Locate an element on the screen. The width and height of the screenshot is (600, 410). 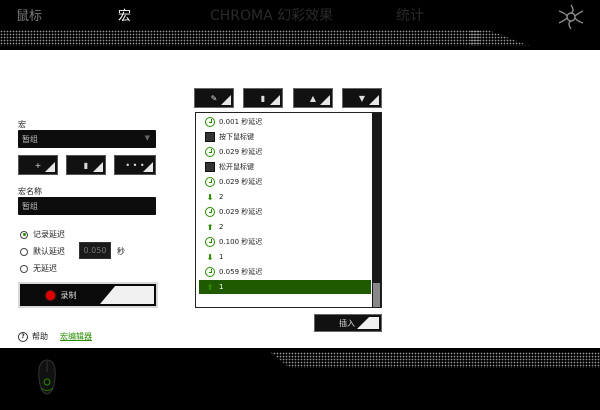
delete-macro-button: ▮ is located at coordinates (86, 165).